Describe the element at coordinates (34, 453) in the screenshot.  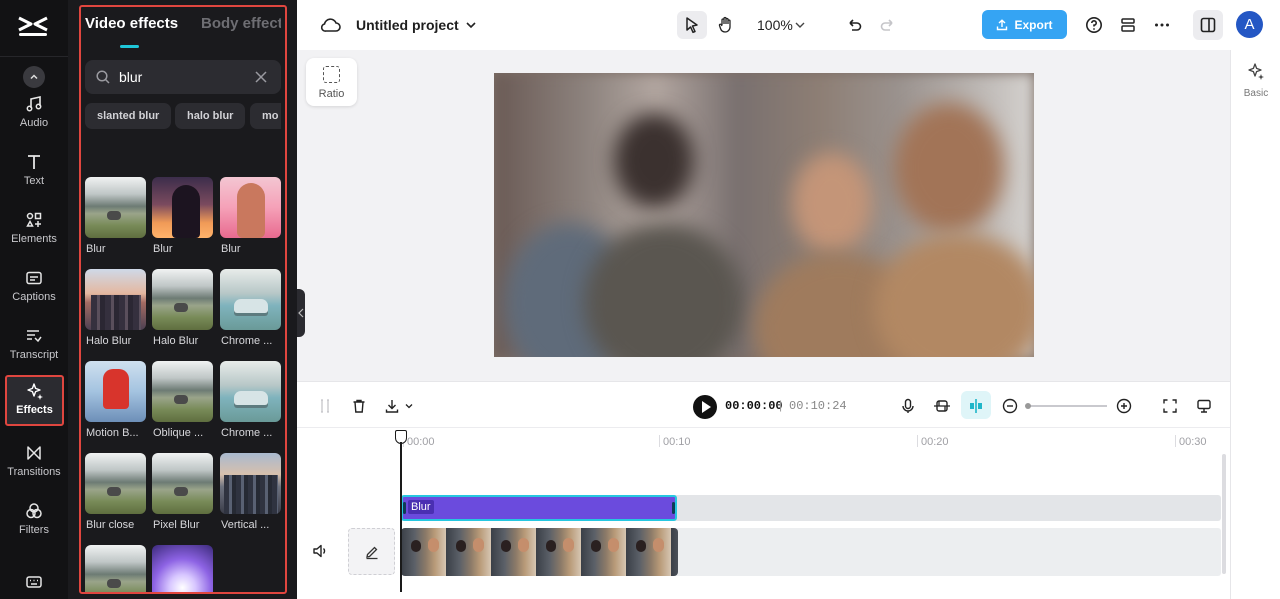
I see `transitions-icon` at that location.